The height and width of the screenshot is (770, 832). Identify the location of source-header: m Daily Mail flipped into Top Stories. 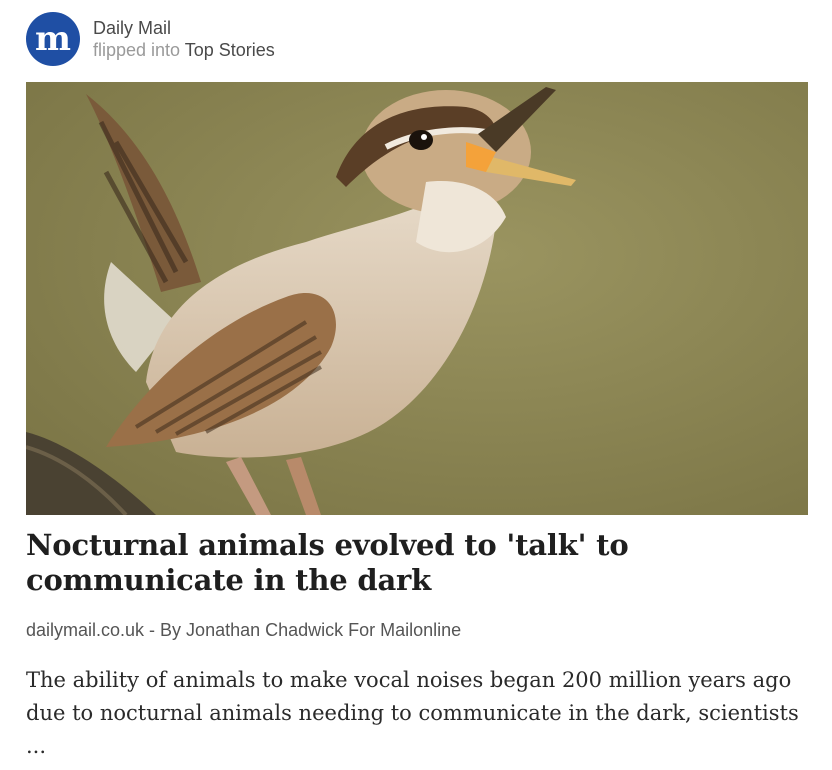
(150, 39).